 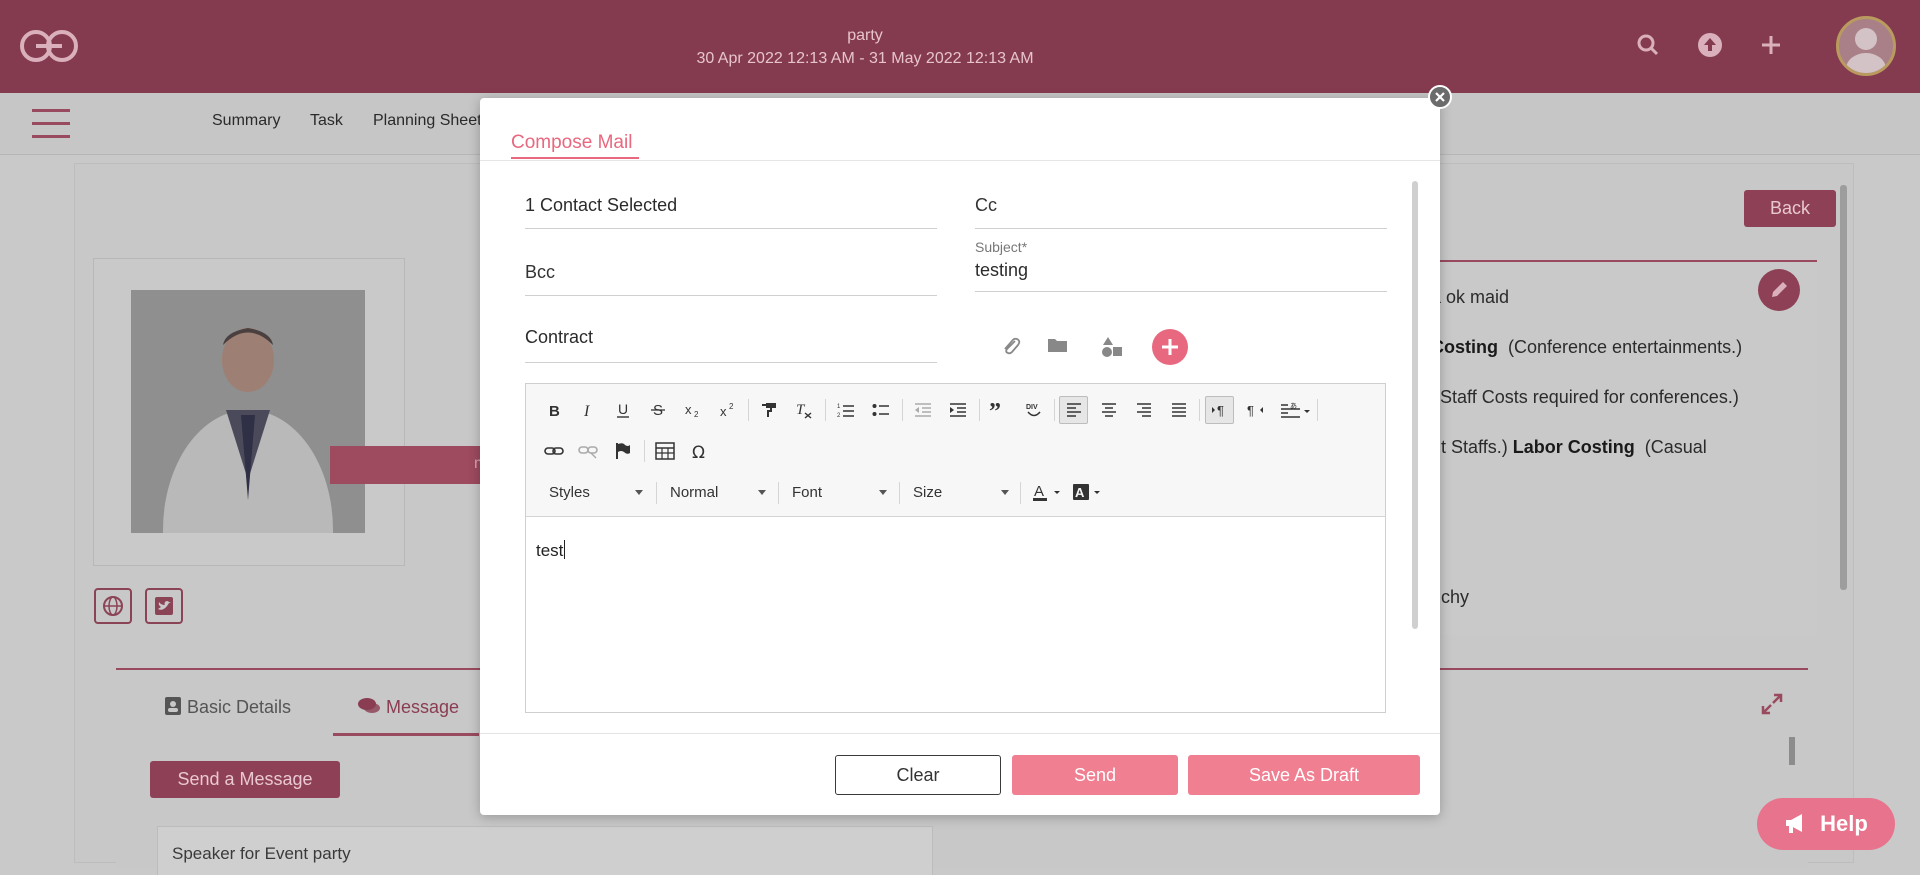 I want to click on unlink-icon, so click(x=588, y=451).